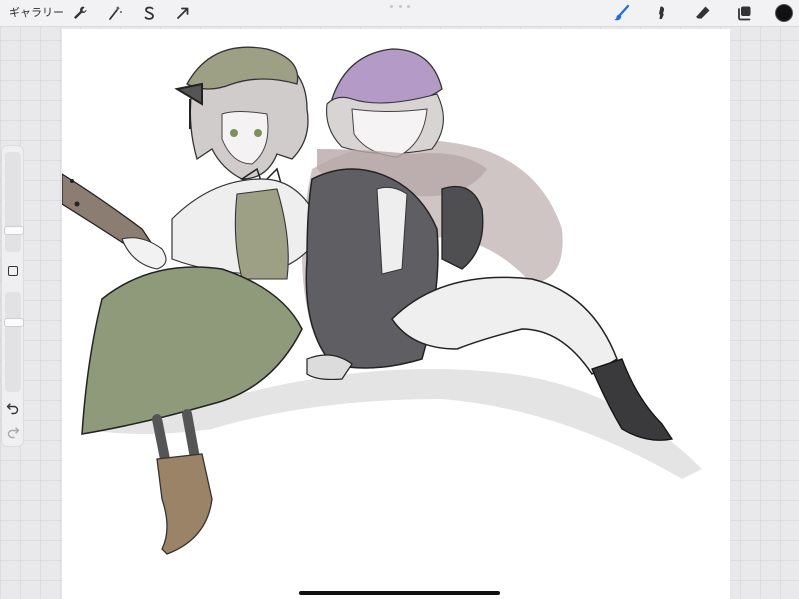 The width and height of the screenshot is (799, 599). I want to click on opacity-slider, so click(14, 342).